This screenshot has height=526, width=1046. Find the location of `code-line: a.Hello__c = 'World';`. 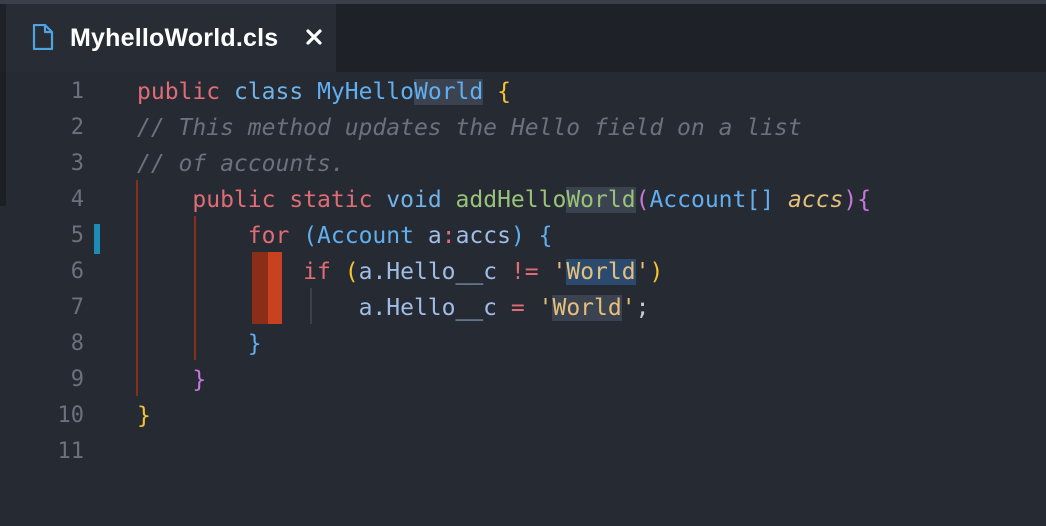

code-line: a.Hello__c = 'World'; is located at coordinates (393, 308).